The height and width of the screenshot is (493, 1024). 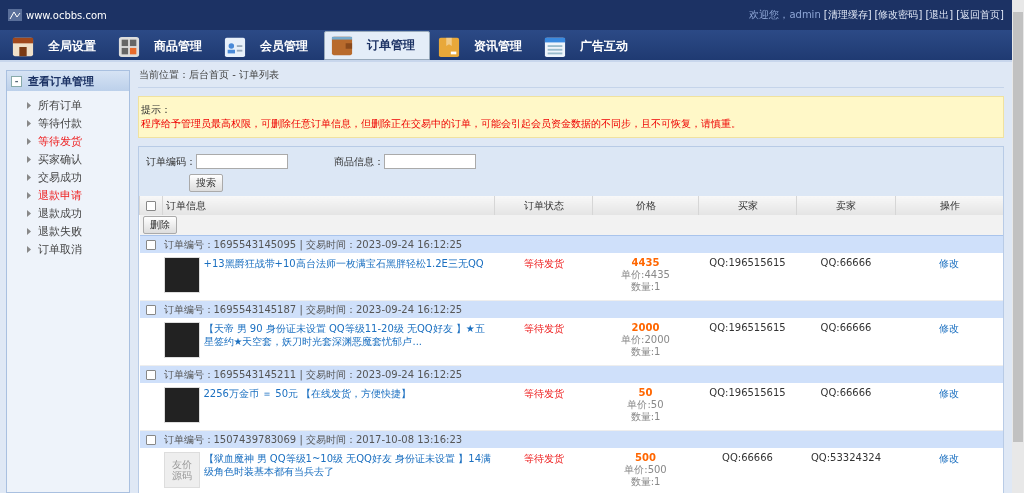 I want to click on price-total: 2000, so click(x=645, y=328).